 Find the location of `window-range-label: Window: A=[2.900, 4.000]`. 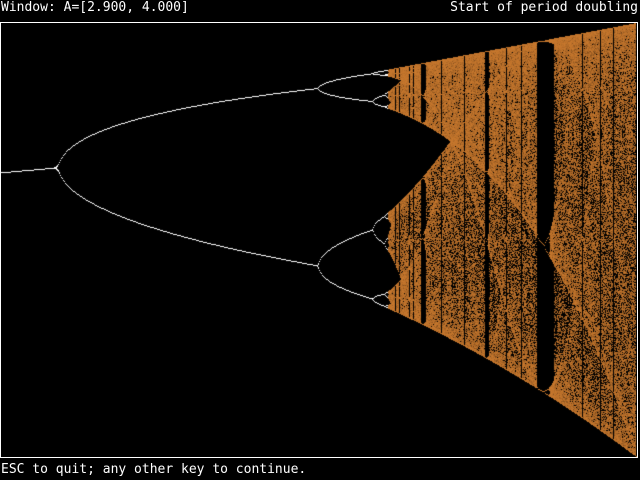

window-range-label: Window: A=[2.900, 4.000] is located at coordinates (95, 8).